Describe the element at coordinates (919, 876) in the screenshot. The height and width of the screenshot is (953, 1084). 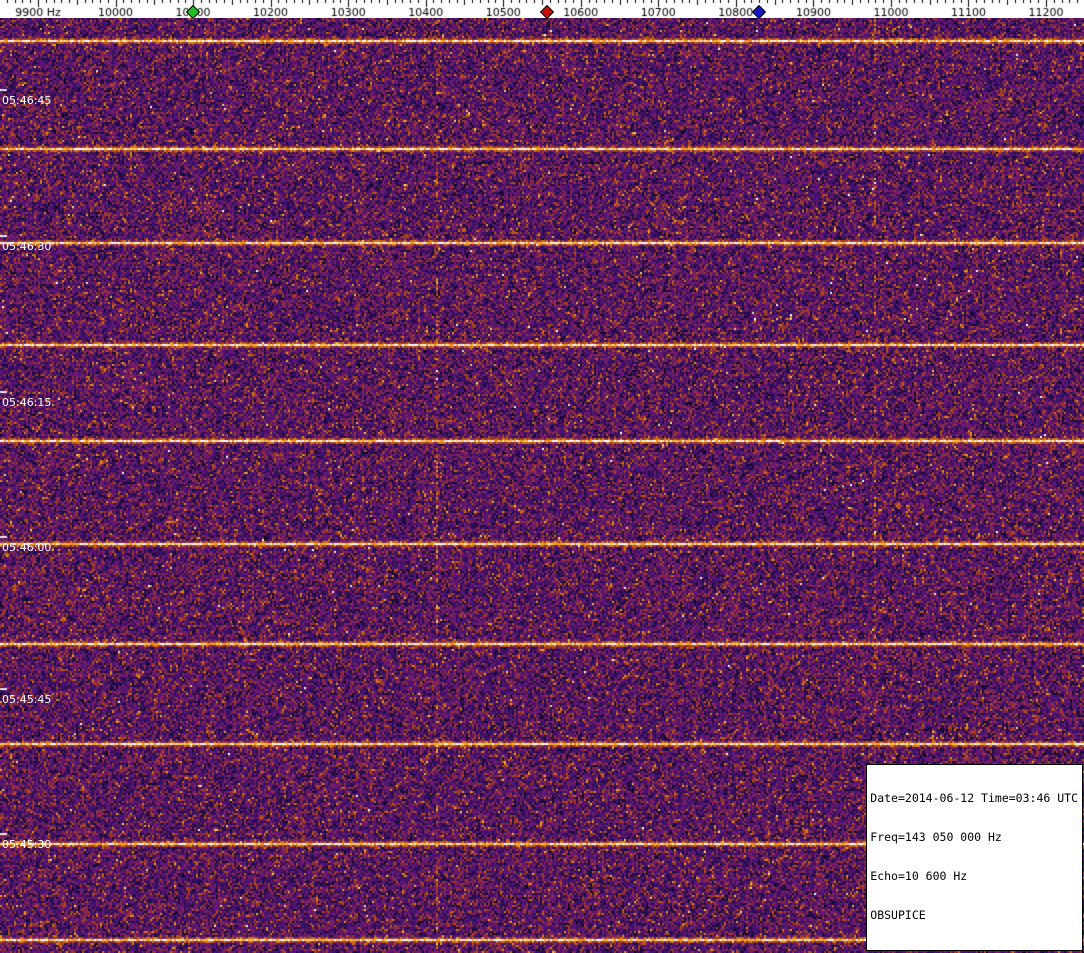
I see `info-echo: Echo=10 600 Hz` at that location.